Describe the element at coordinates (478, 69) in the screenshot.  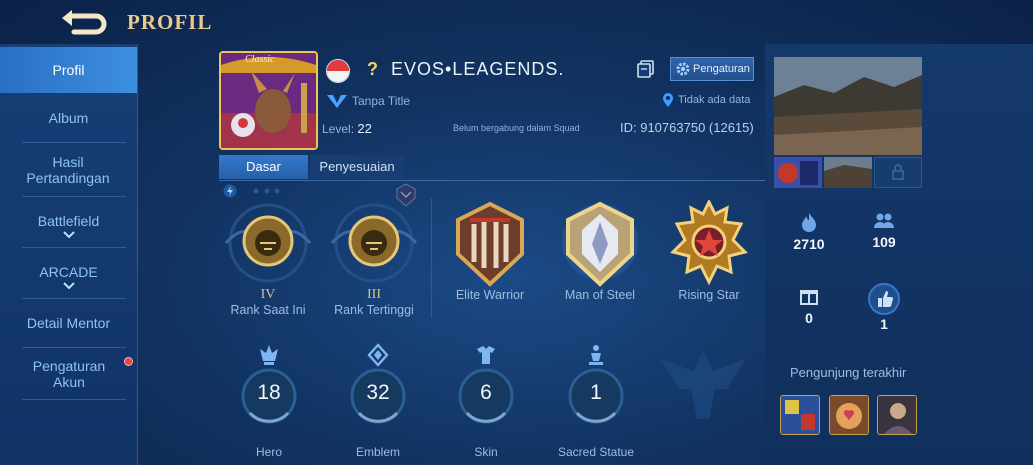
I see `player-name: EVOS•LEAGENDS.` at that location.